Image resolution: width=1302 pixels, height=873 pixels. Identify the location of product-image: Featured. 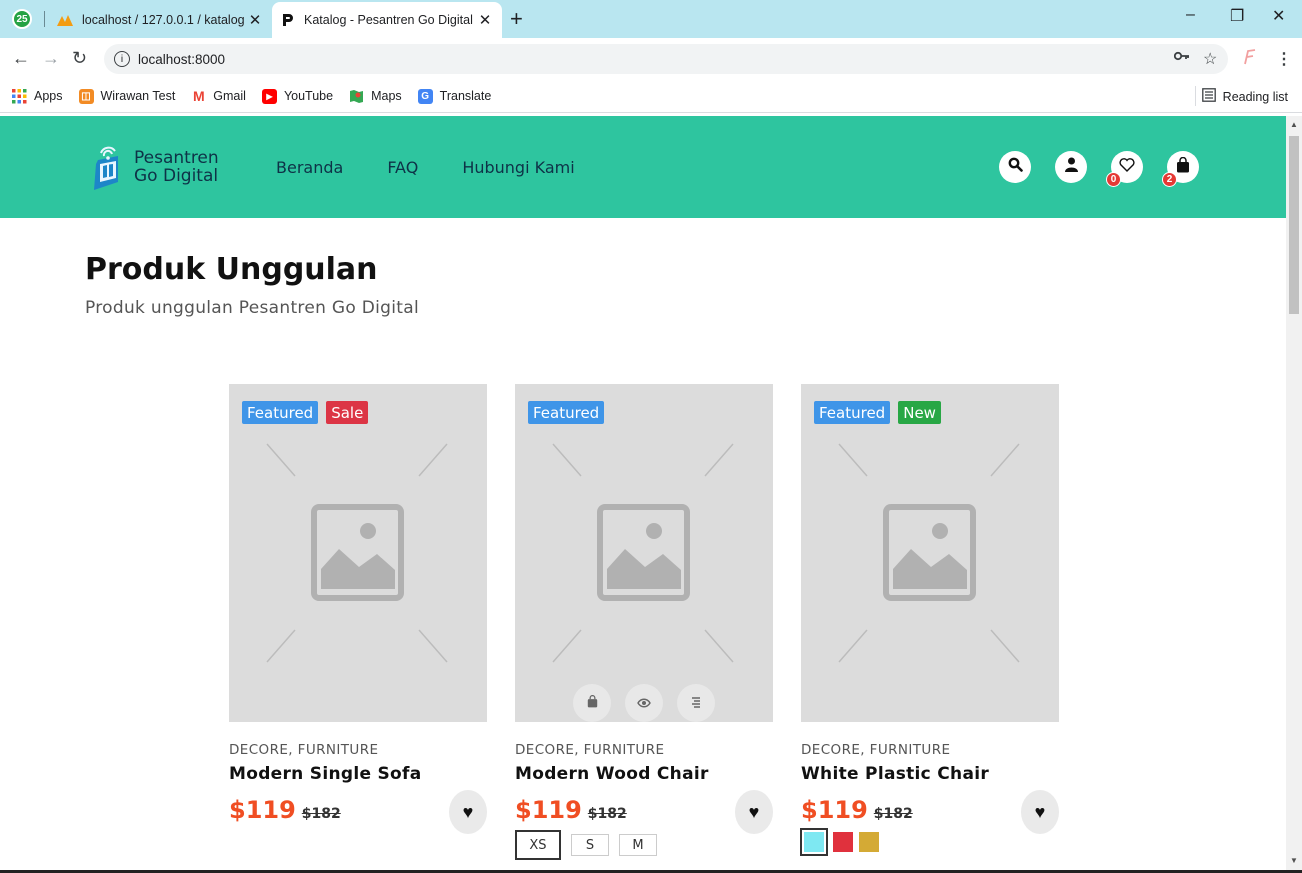
(644, 553).